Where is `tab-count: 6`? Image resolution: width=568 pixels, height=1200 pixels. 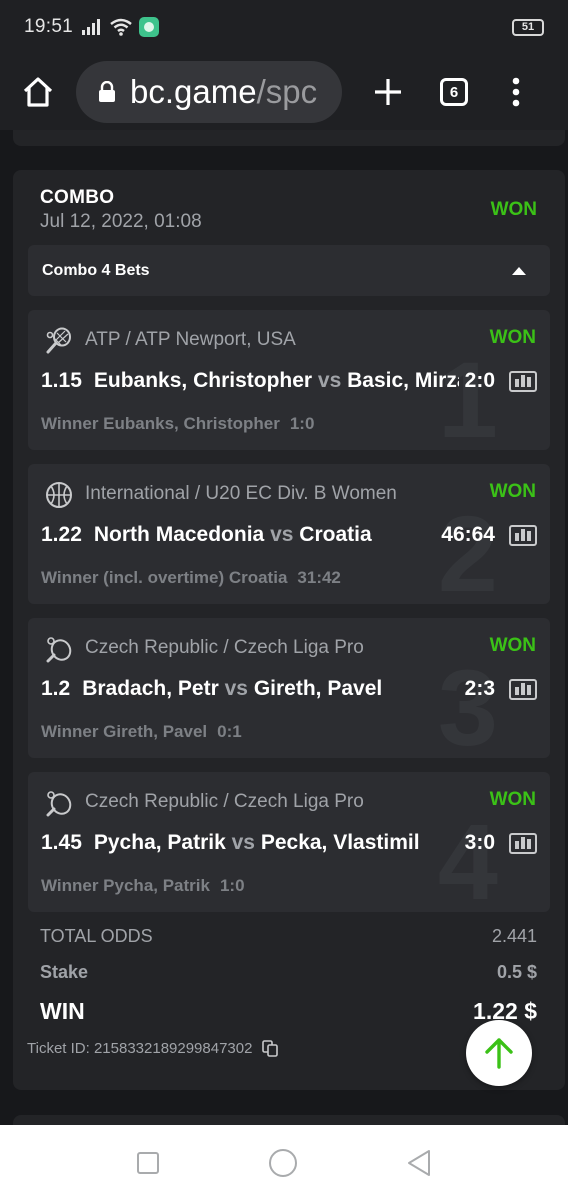
tab-count: 6 is located at coordinates (454, 92).